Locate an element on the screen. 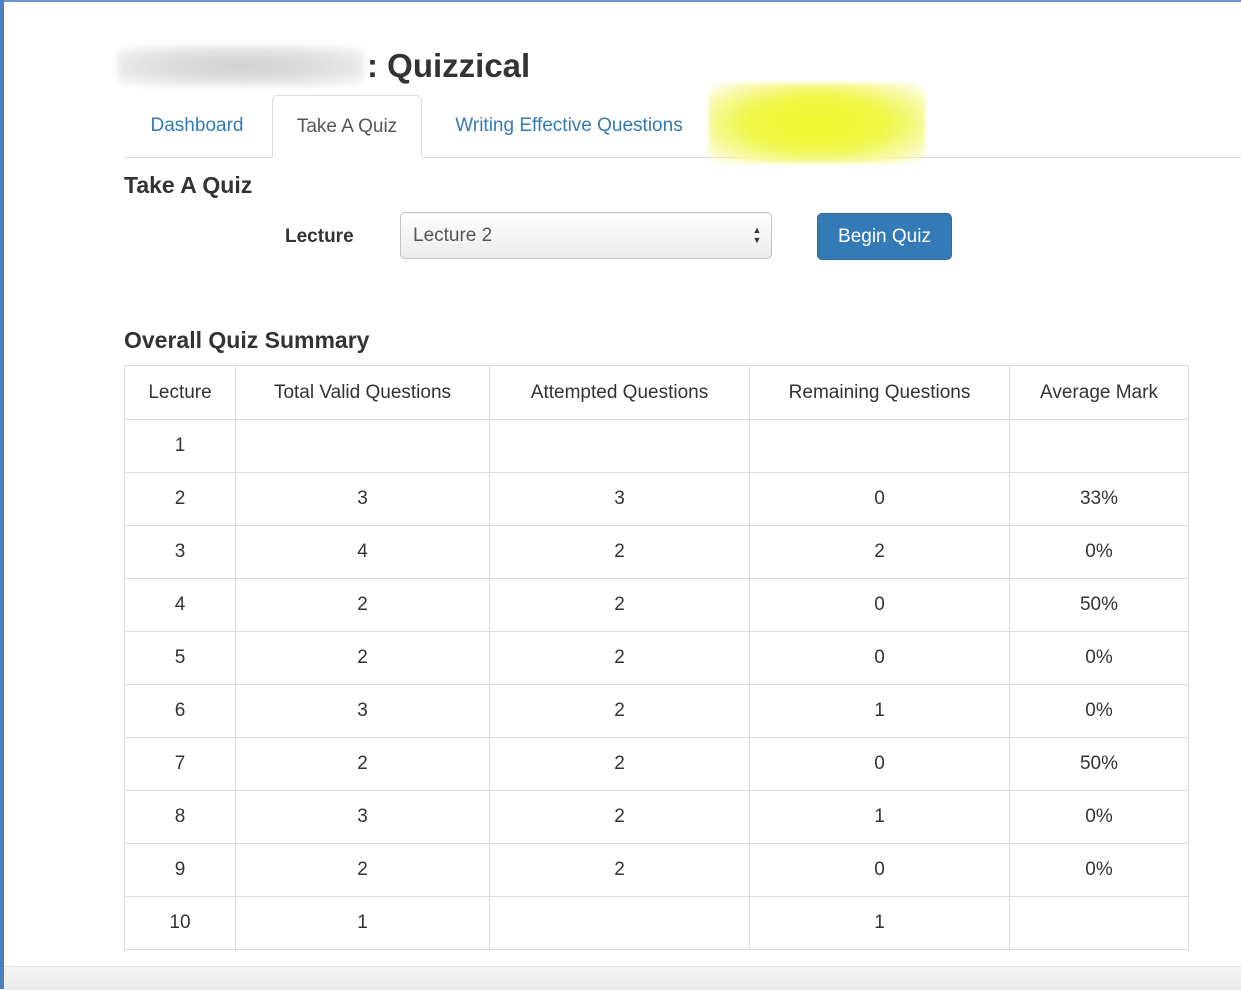 Image resolution: width=1241 pixels, height=990 pixels. lecture-select-value: Lecture 2 is located at coordinates (453, 235).